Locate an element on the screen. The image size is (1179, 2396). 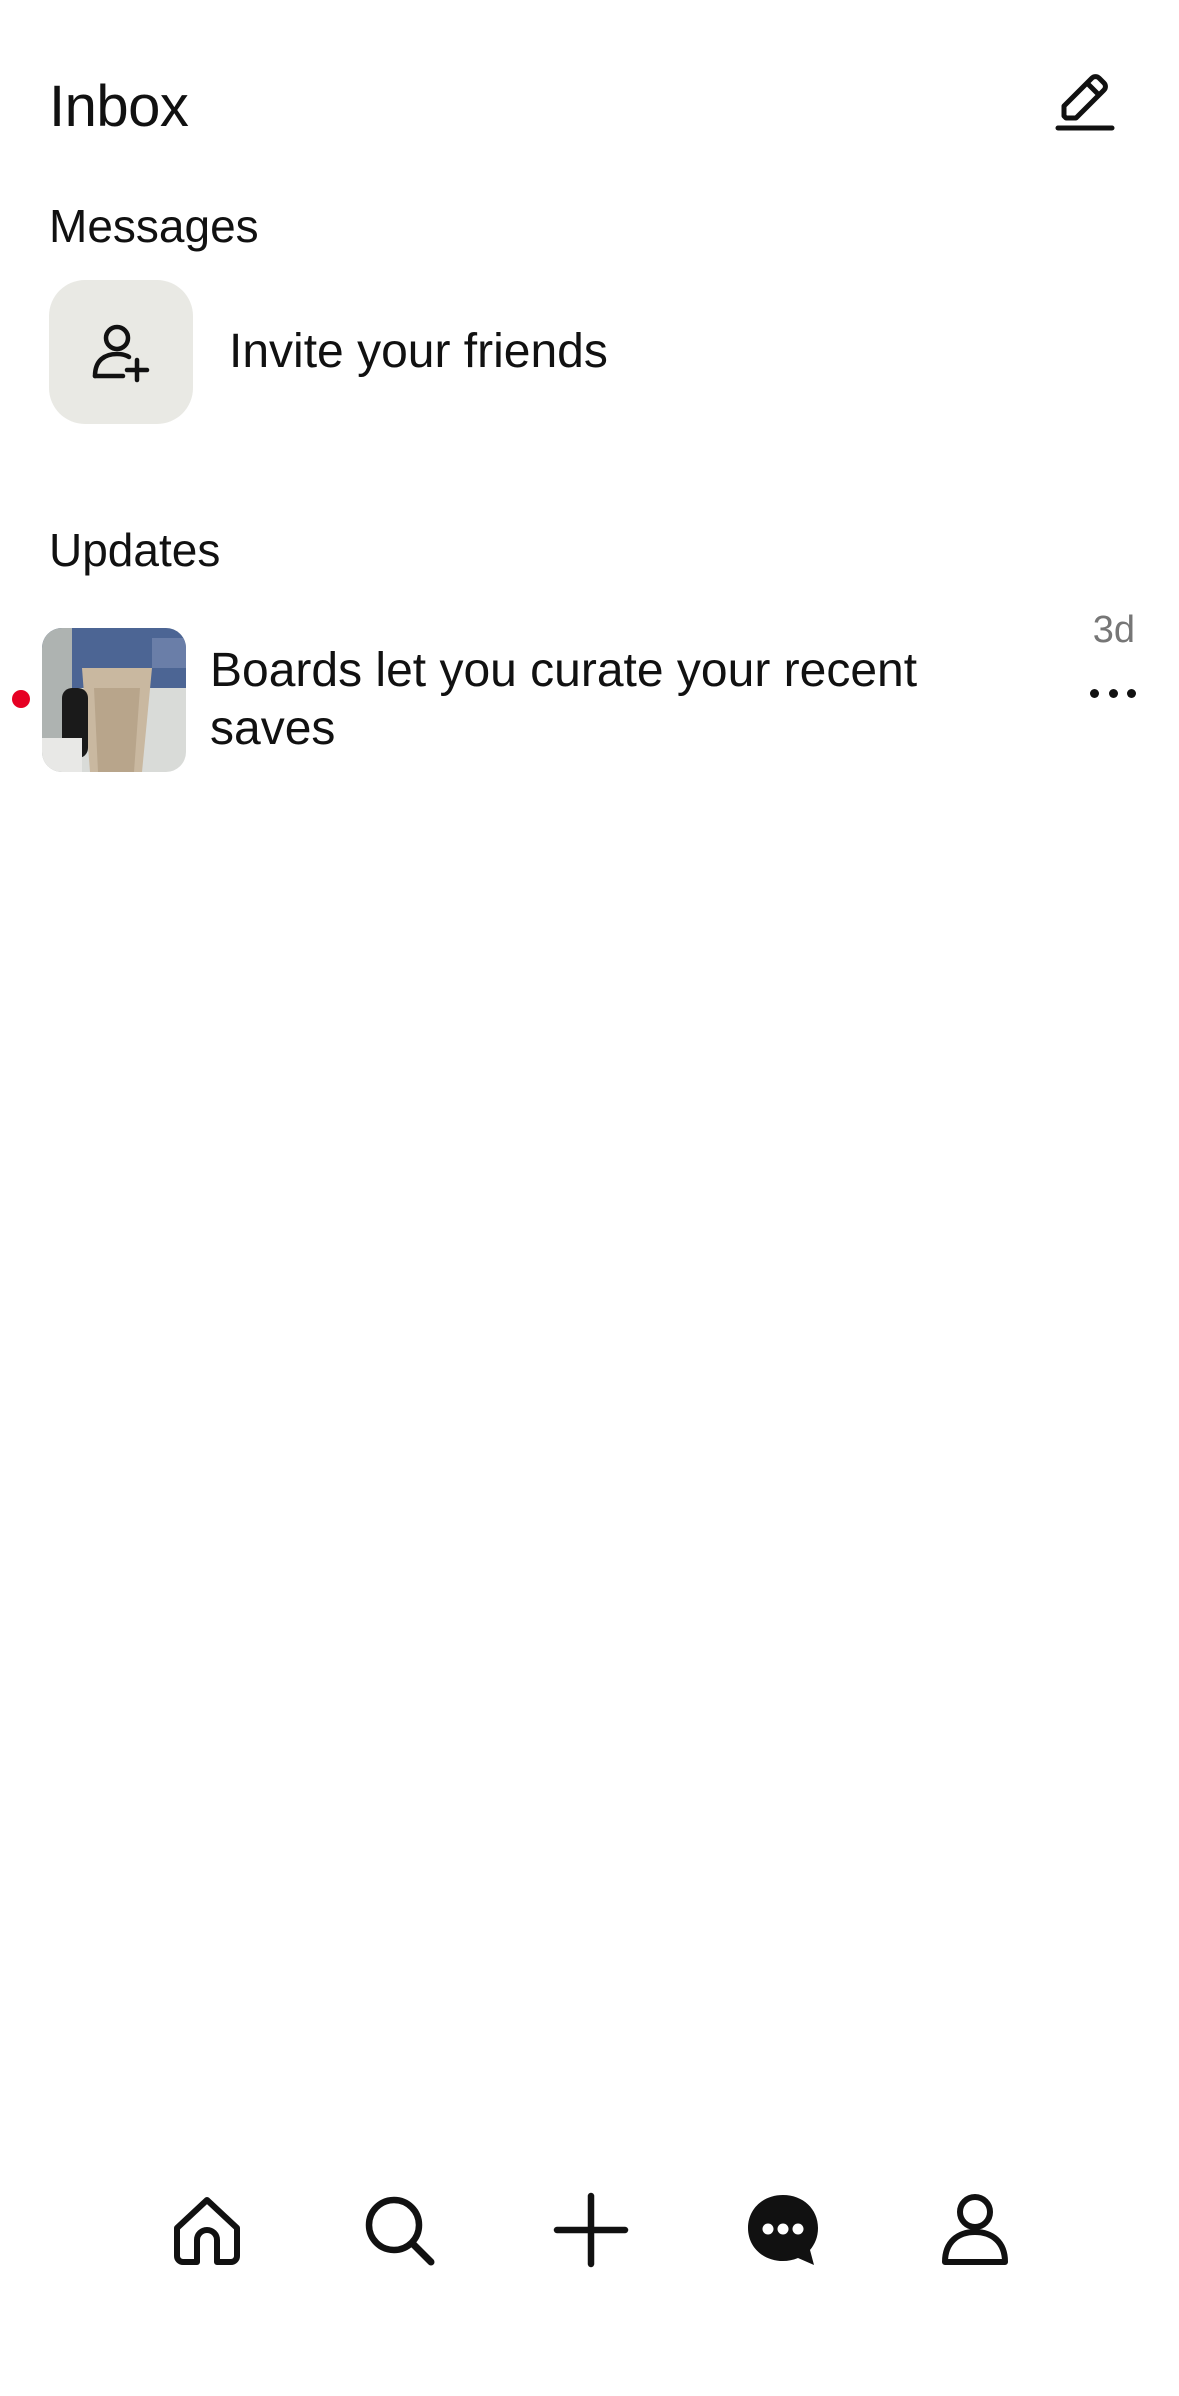
nav-profile is located at coordinates (975, 2230).